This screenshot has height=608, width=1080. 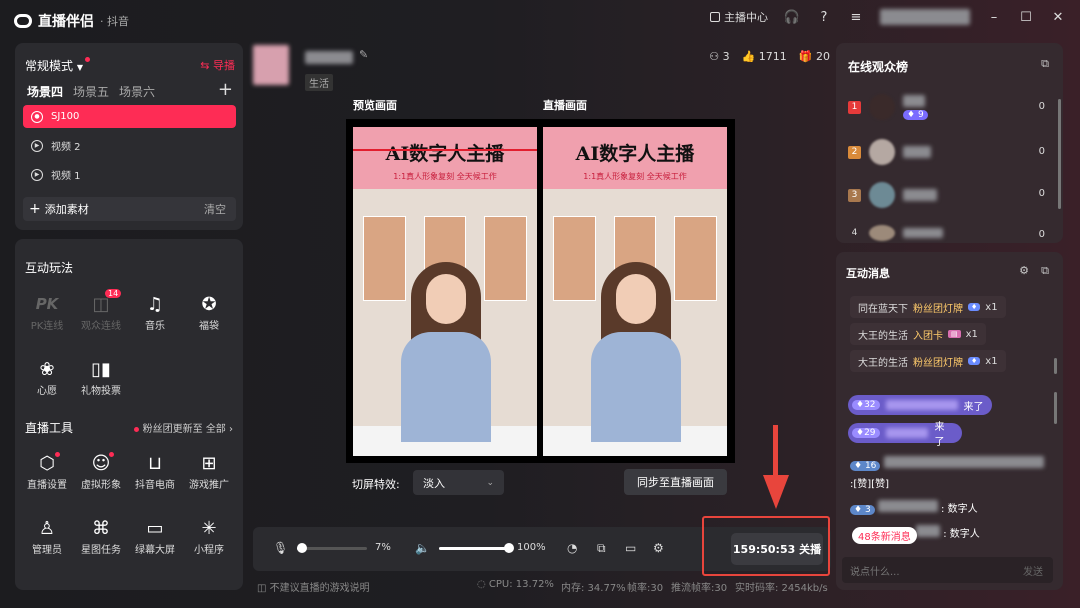 What do you see at coordinates (101, 536) in the screenshot?
I see `star-task-button: ⌘ 星图任务` at bounding box center [101, 536].